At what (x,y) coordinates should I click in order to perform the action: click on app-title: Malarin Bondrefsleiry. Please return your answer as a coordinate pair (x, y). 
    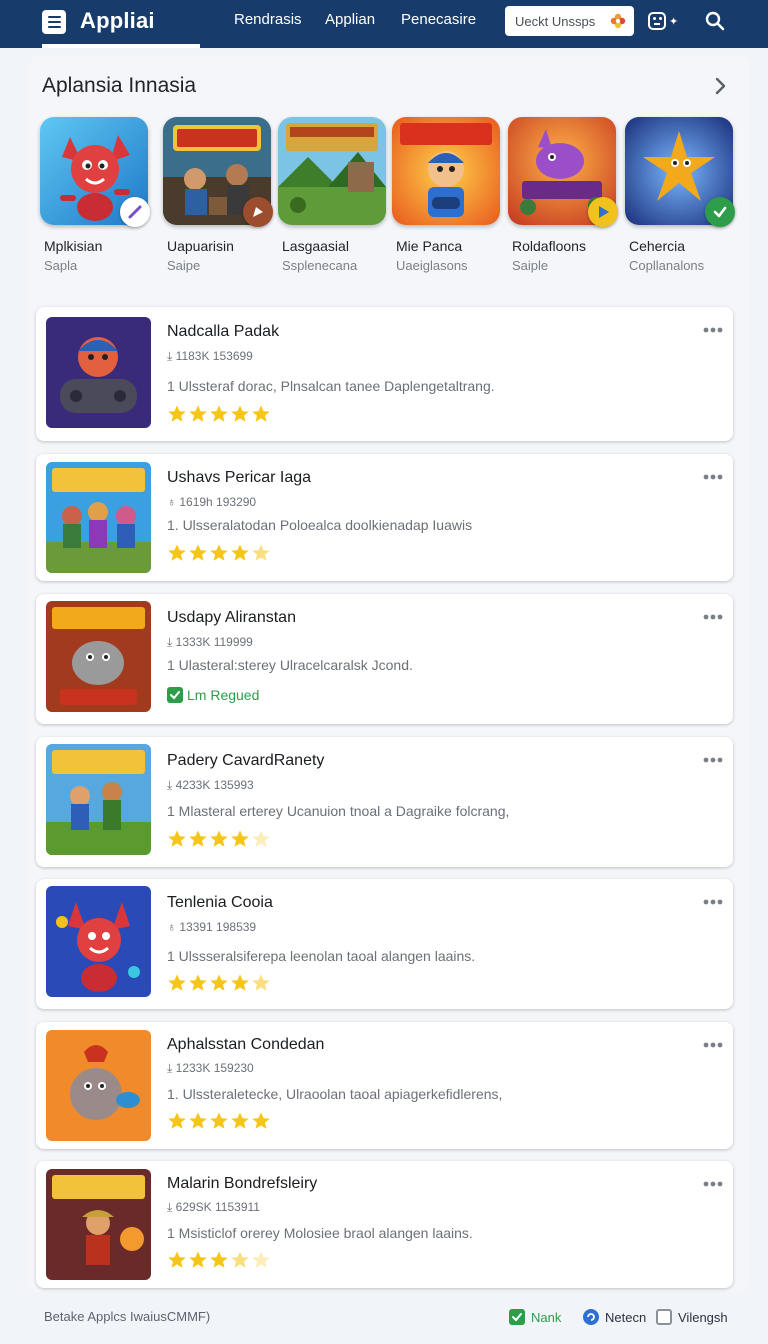
    Looking at the image, I should click on (242, 1183).